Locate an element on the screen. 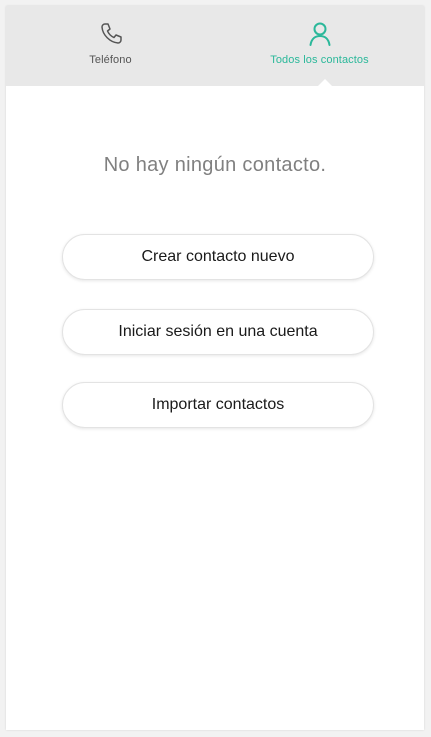 Image resolution: width=431 pixels, height=737 pixels. sign-in-account-button: Iniciar sesión en una cuenta is located at coordinates (218, 332).